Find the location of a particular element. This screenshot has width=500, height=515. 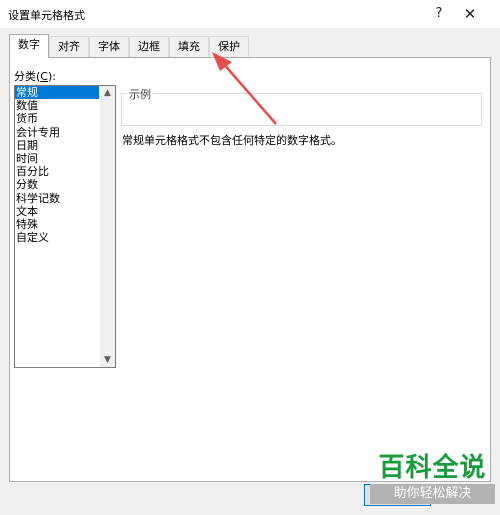

category-label: 分类(C): is located at coordinates (35, 76).